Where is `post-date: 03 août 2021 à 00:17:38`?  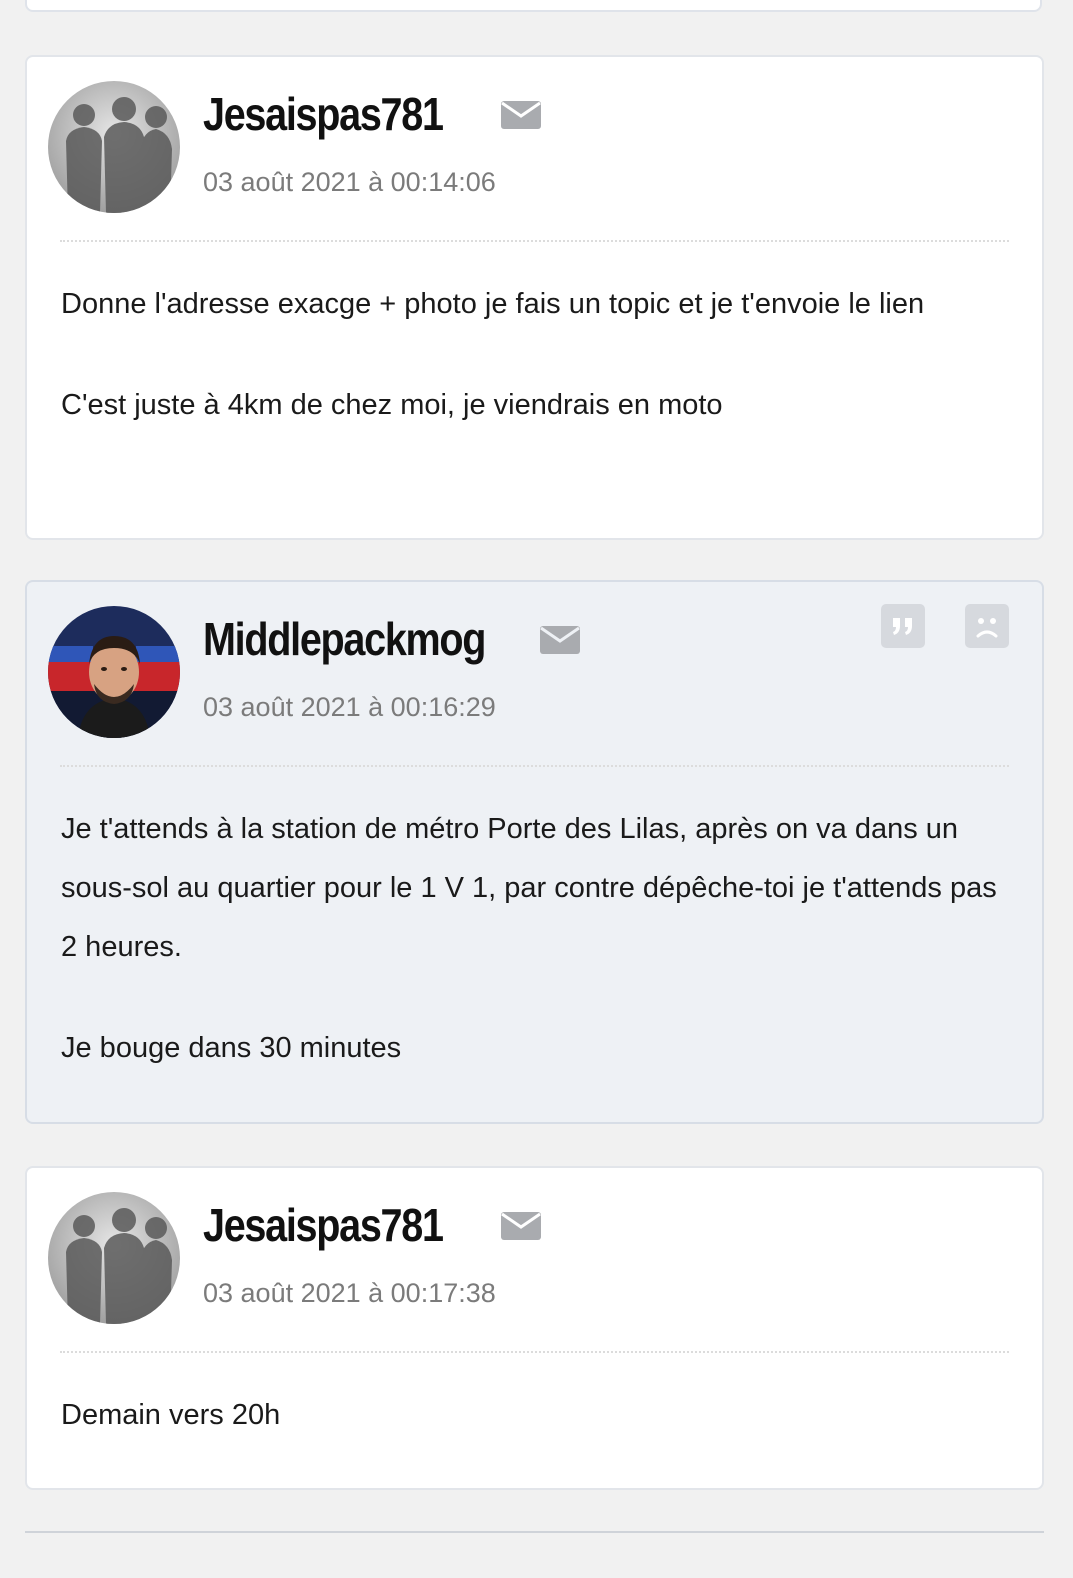 post-date: 03 août 2021 à 00:17:38 is located at coordinates (349, 1293).